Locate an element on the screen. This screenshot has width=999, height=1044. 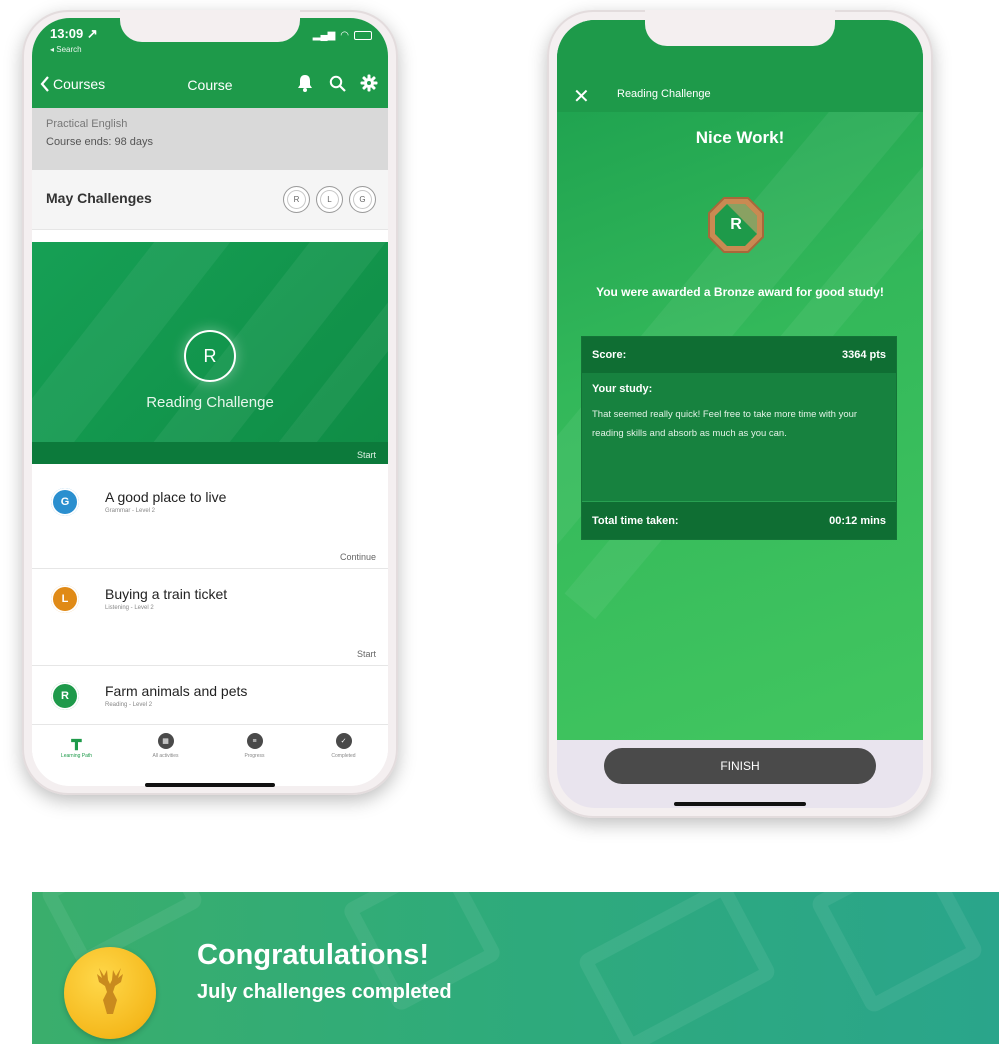
activity-title: Buying a train ticket is located at coordinates (166, 594).